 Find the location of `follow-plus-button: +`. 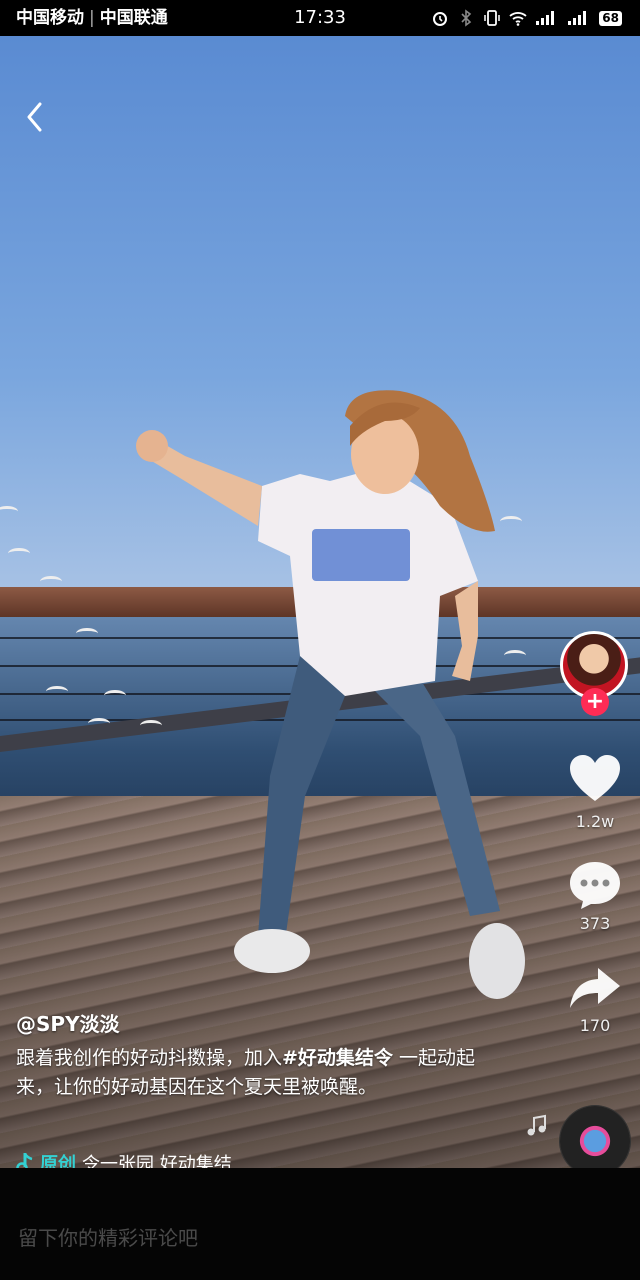

follow-plus-button: + is located at coordinates (595, 702).